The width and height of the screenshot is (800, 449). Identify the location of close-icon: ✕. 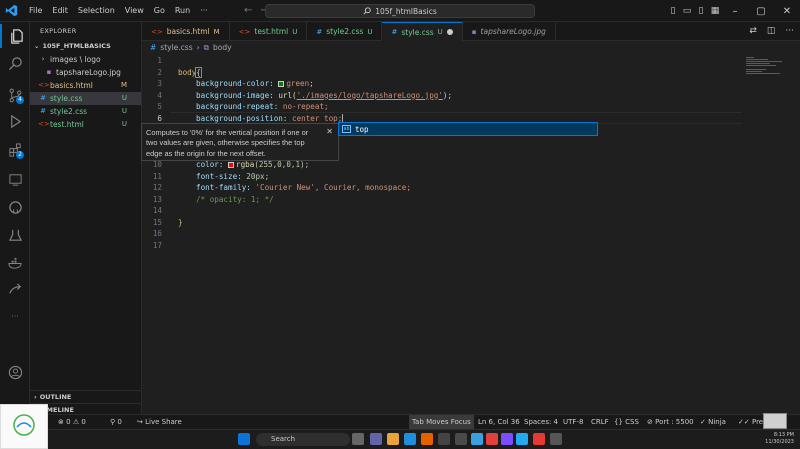
(329, 132).